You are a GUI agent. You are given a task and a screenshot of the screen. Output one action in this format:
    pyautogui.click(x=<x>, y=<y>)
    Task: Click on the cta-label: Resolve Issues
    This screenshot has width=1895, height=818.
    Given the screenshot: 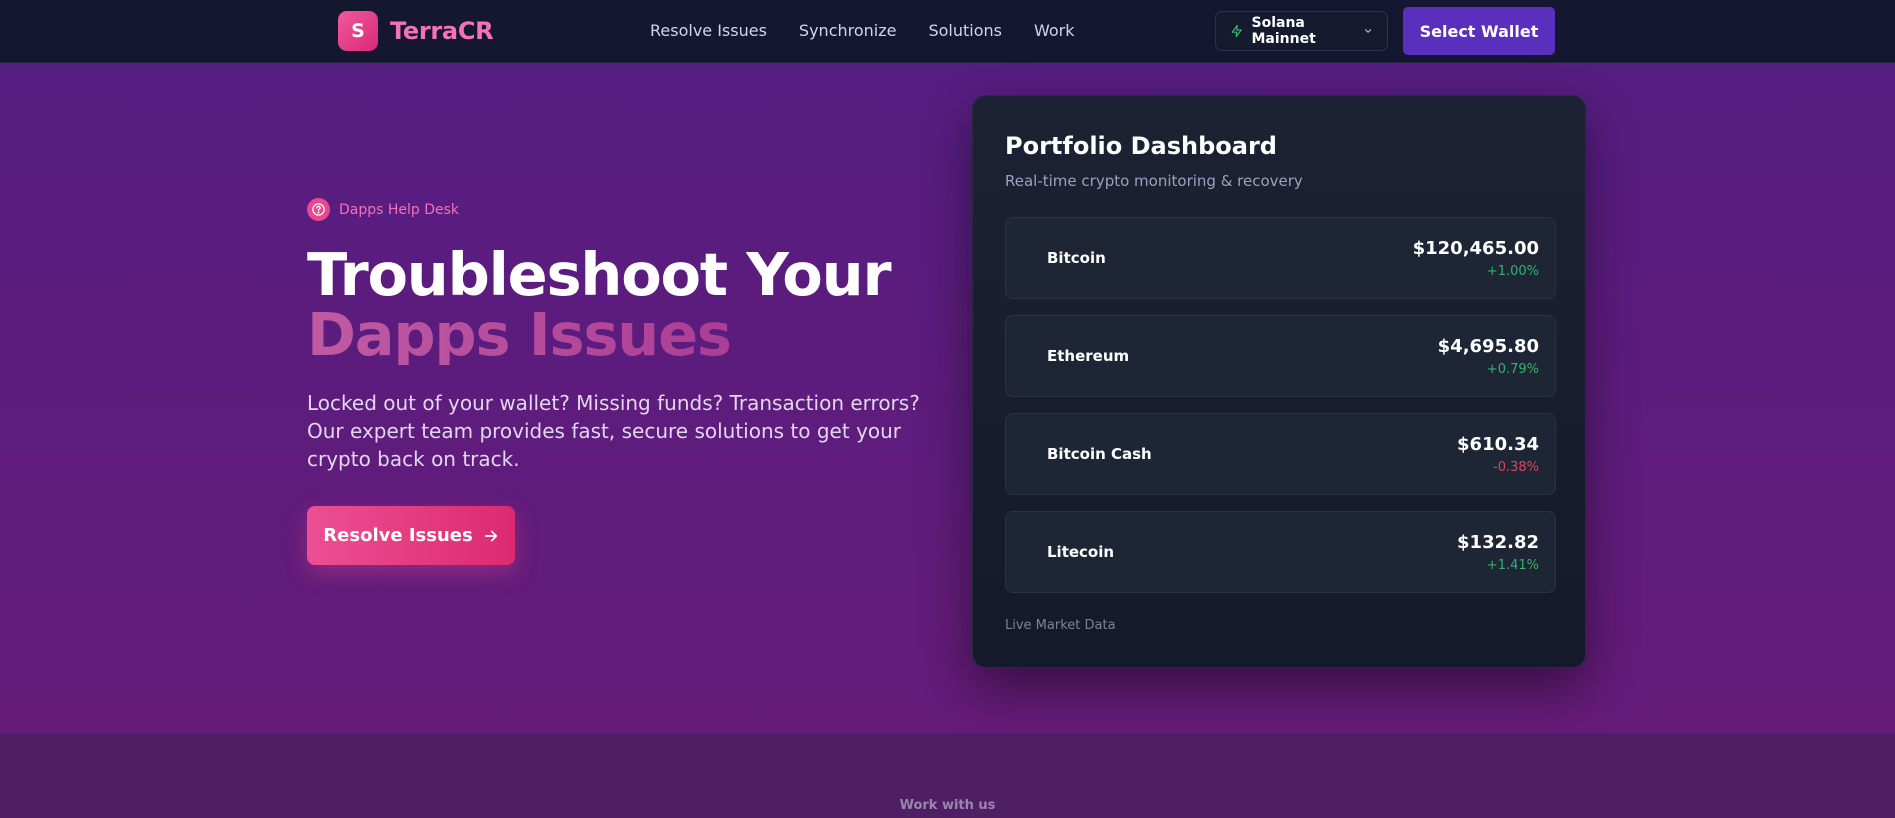 What is the action you would take?
    pyautogui.click(x=398, y=535)
    